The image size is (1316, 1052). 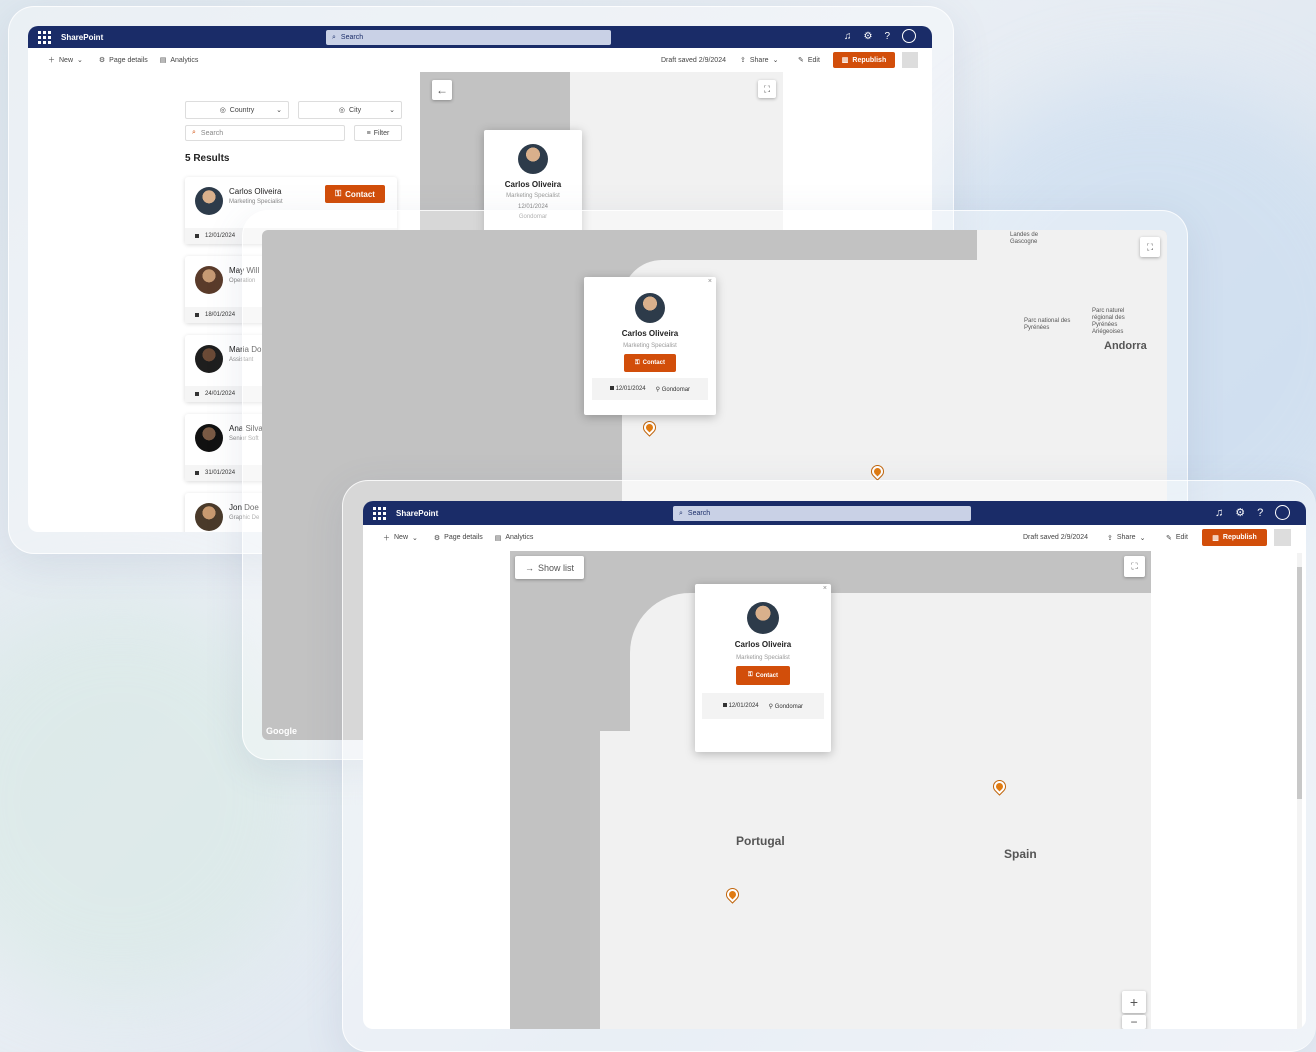 What do you see at coordinates (549, 567) in the screenshot?
I see `show-list-button: → Show list` at bounding box center [549, 567].